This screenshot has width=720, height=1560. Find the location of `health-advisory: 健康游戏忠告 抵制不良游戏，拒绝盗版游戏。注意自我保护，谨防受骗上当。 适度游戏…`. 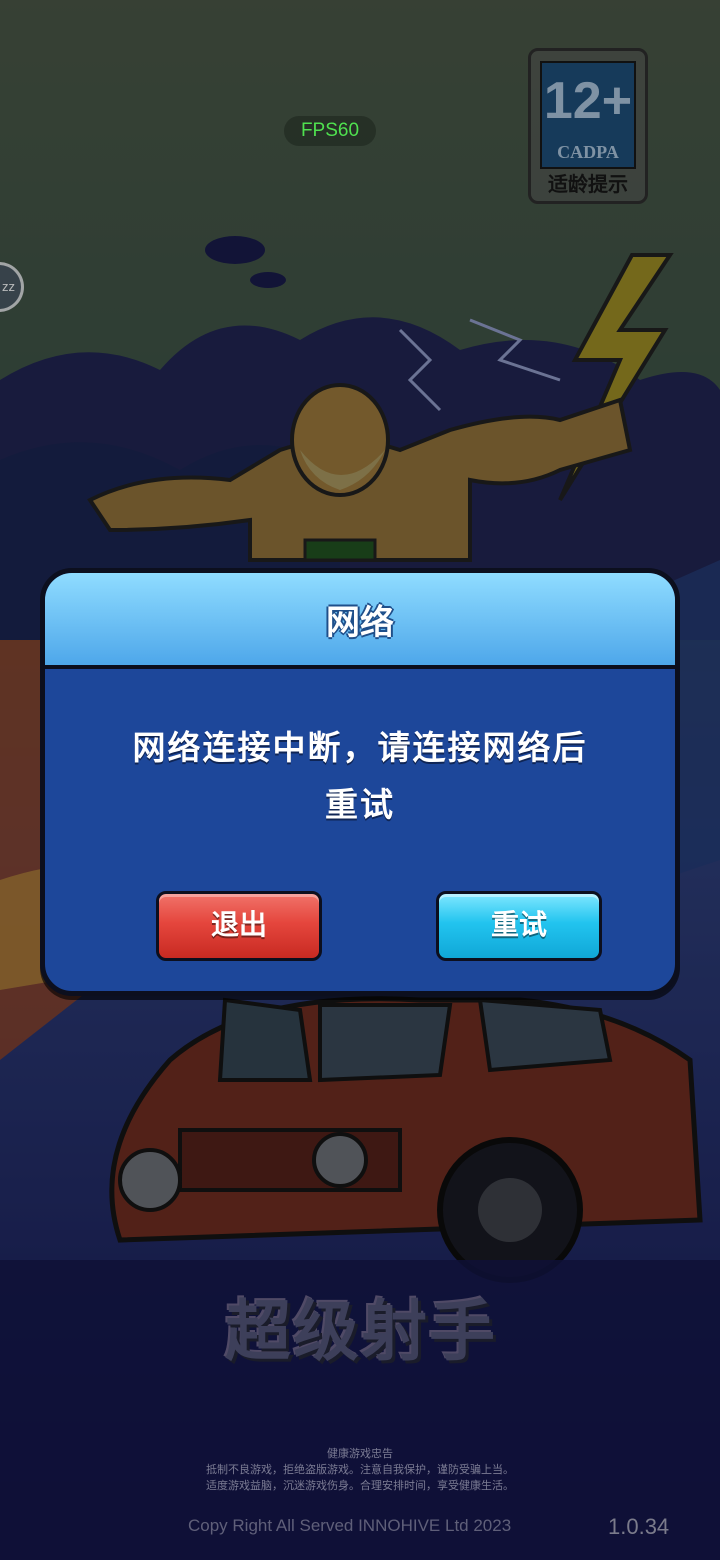

health-advisory: 健康游戏忠告 抵制不良游戏，拒绝盗版游戏。注意自我保护，谨防受骗上当。 适度游戏… is located at coordinates (360, 1470).